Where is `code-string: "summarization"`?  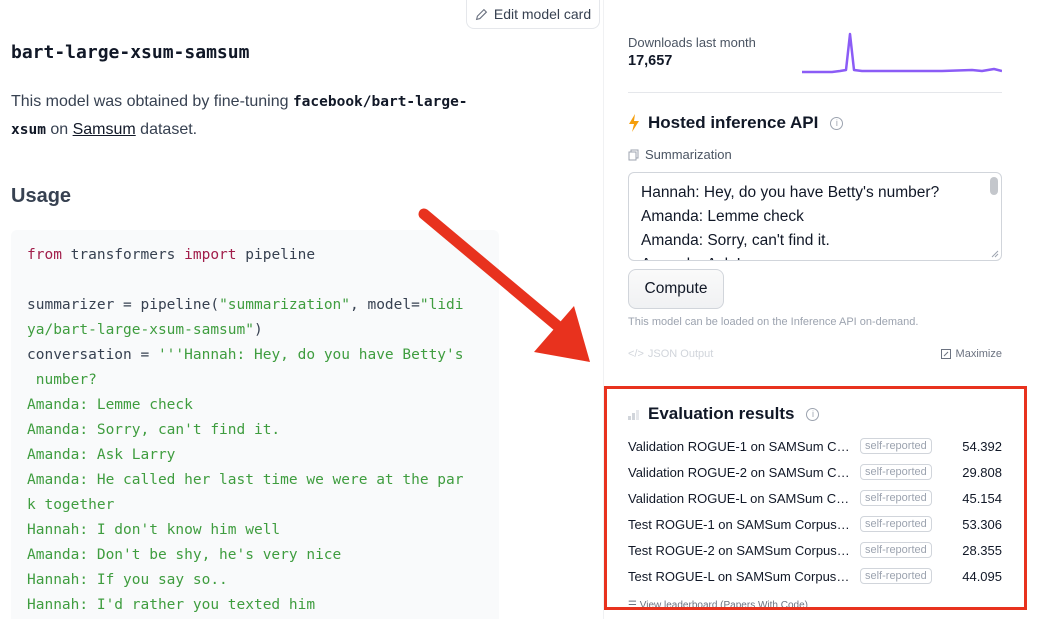 code-string: "summarization" is located at coordinates (285, 305).